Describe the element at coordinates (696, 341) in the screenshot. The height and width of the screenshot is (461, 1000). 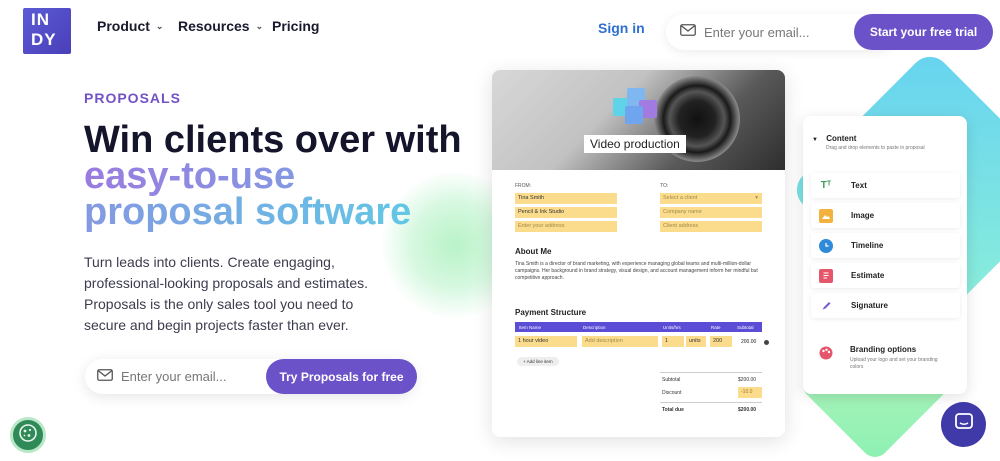
I see `row-unit-type-field: units` at that location.